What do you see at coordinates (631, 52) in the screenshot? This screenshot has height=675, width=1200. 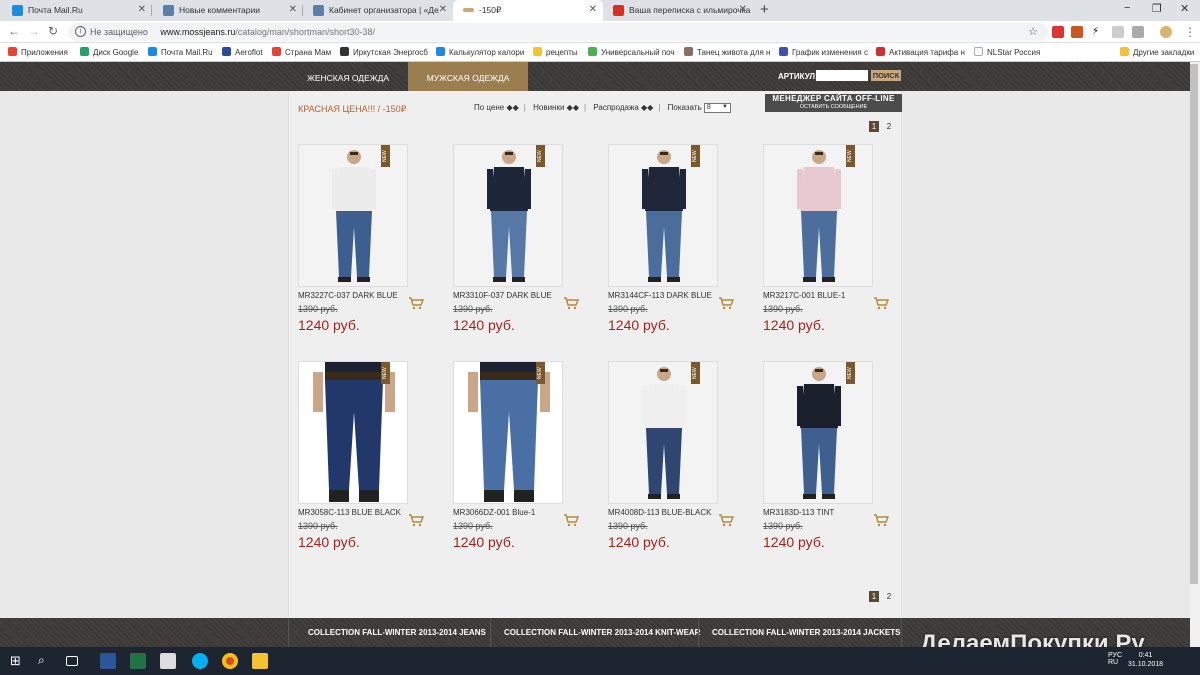 I see `bookmark-item: Универсальный поч` at bounding box center [631, 52].